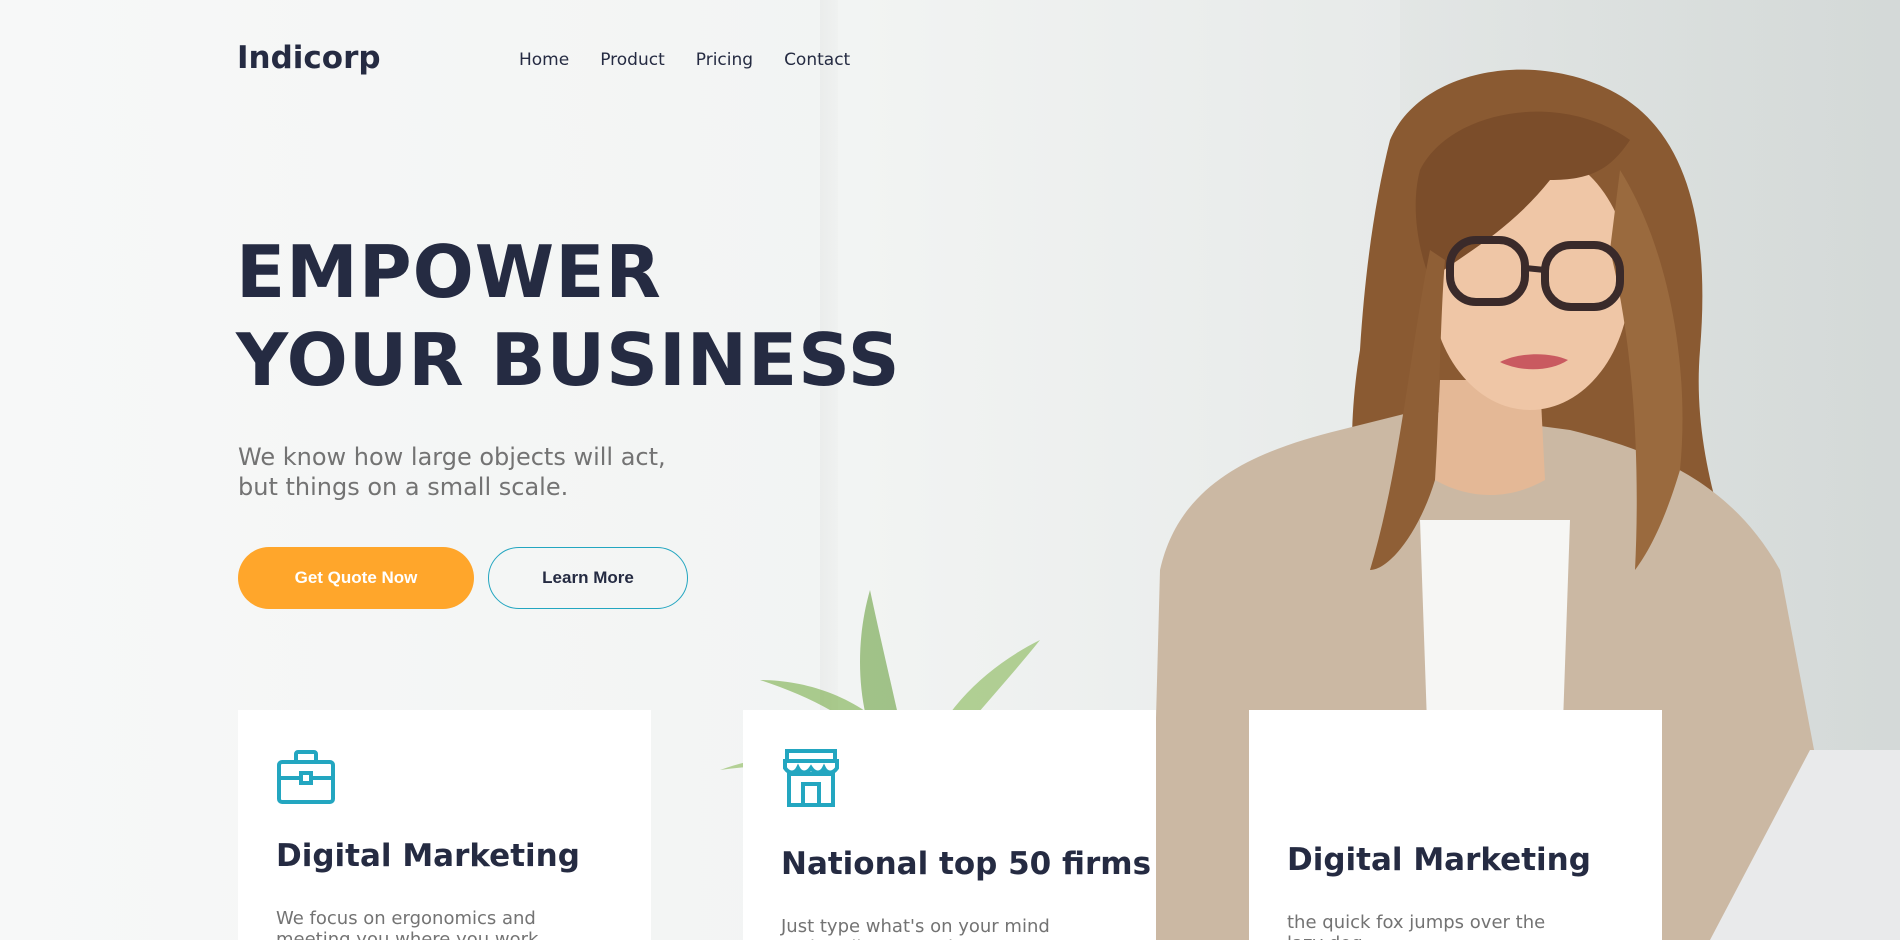 This screenshot has height=940, width=1900. Describe the element at coordinates (356, 578) in the screenshot. I see `get-quote-button: Get Quote Now` at that location.